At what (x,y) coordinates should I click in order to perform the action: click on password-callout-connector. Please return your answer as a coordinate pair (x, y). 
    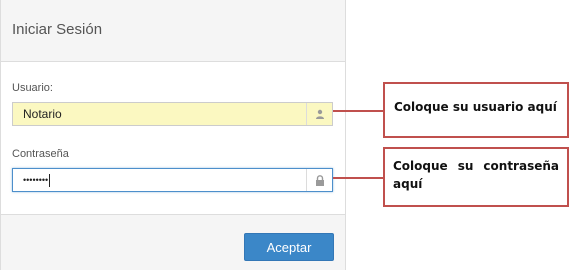
    Looking at the image, I should click on (358, 178).